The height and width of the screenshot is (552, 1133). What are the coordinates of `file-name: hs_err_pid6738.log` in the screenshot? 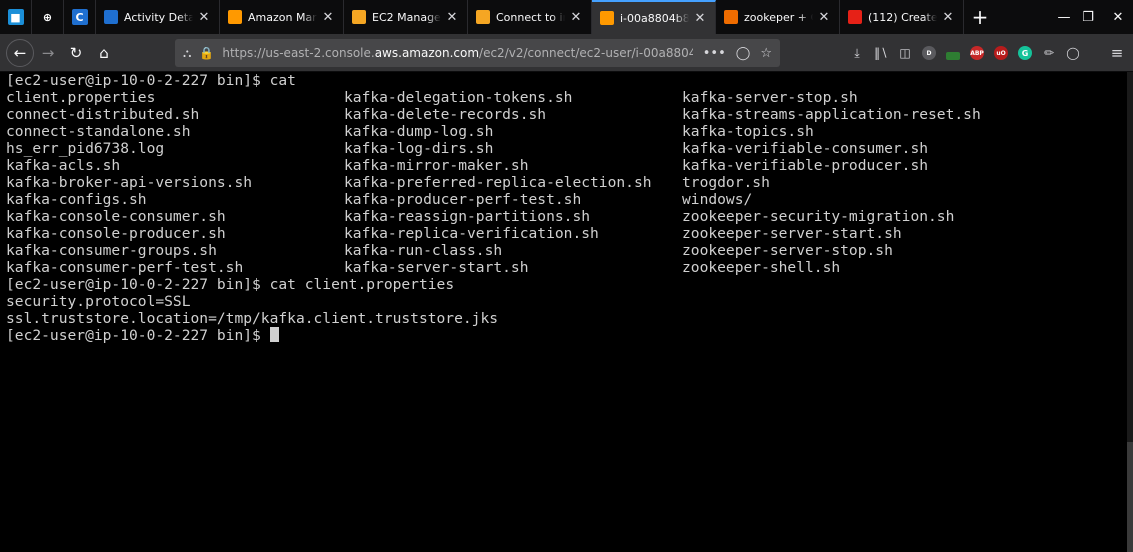 It's located at (85, 148).